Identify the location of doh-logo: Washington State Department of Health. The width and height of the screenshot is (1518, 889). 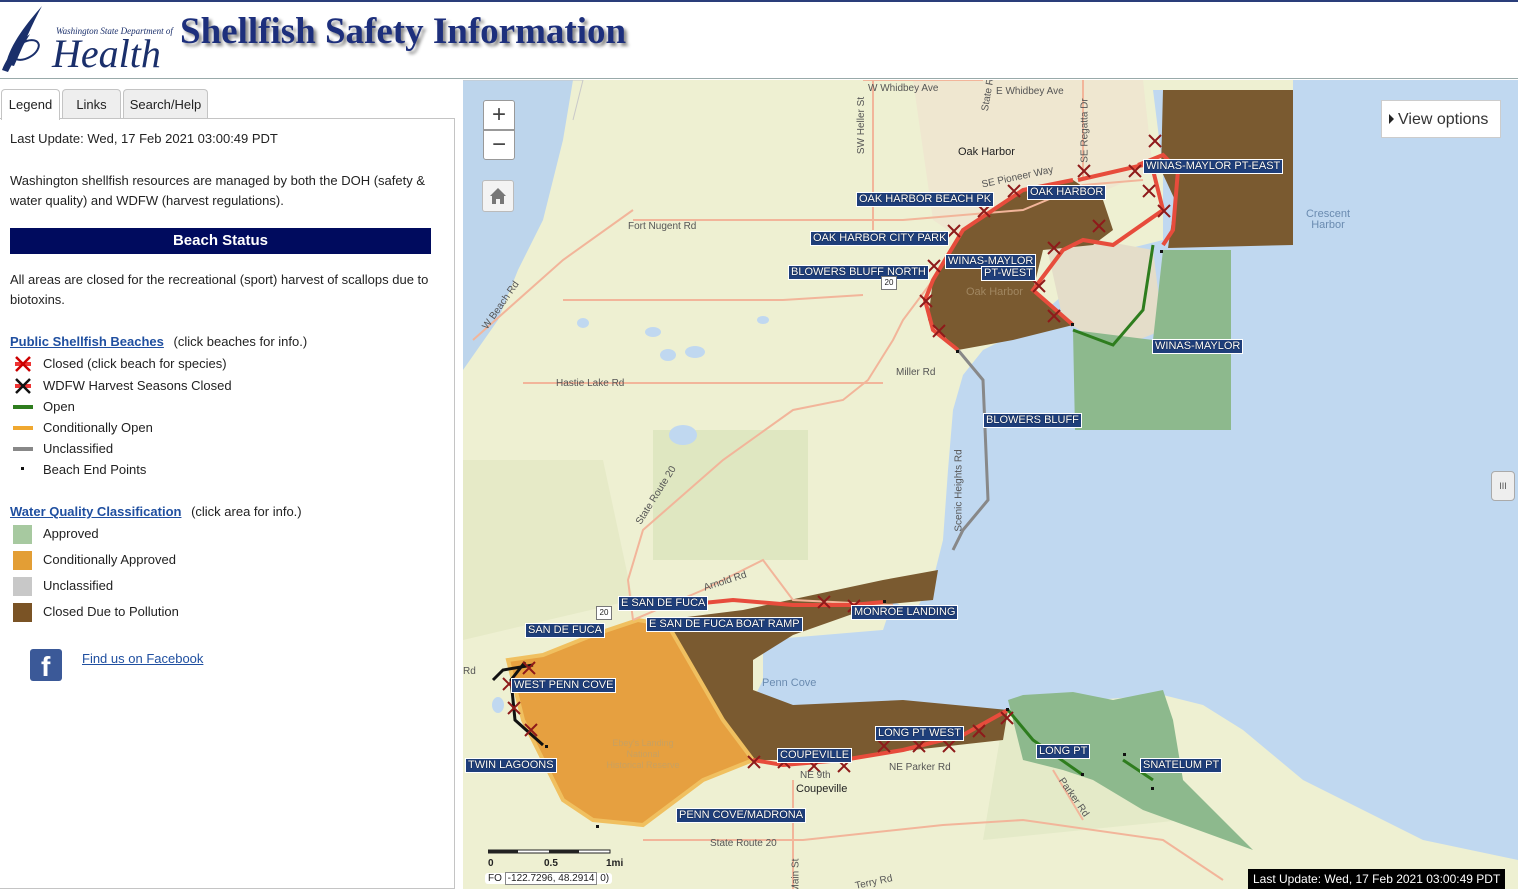
(86, 40).